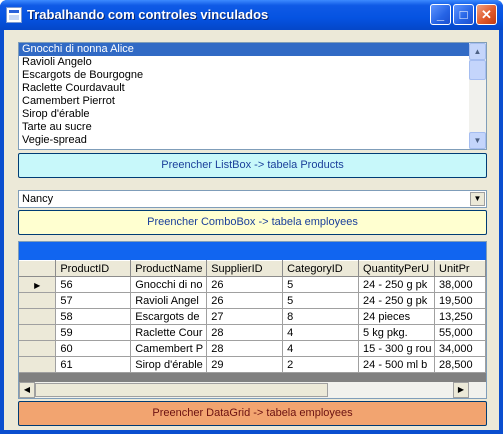 This screenshot has width=503, height=434. Describe the element at coordinates (321, 268) in the screenshot. I see `column-header: CategoryID` at that location.